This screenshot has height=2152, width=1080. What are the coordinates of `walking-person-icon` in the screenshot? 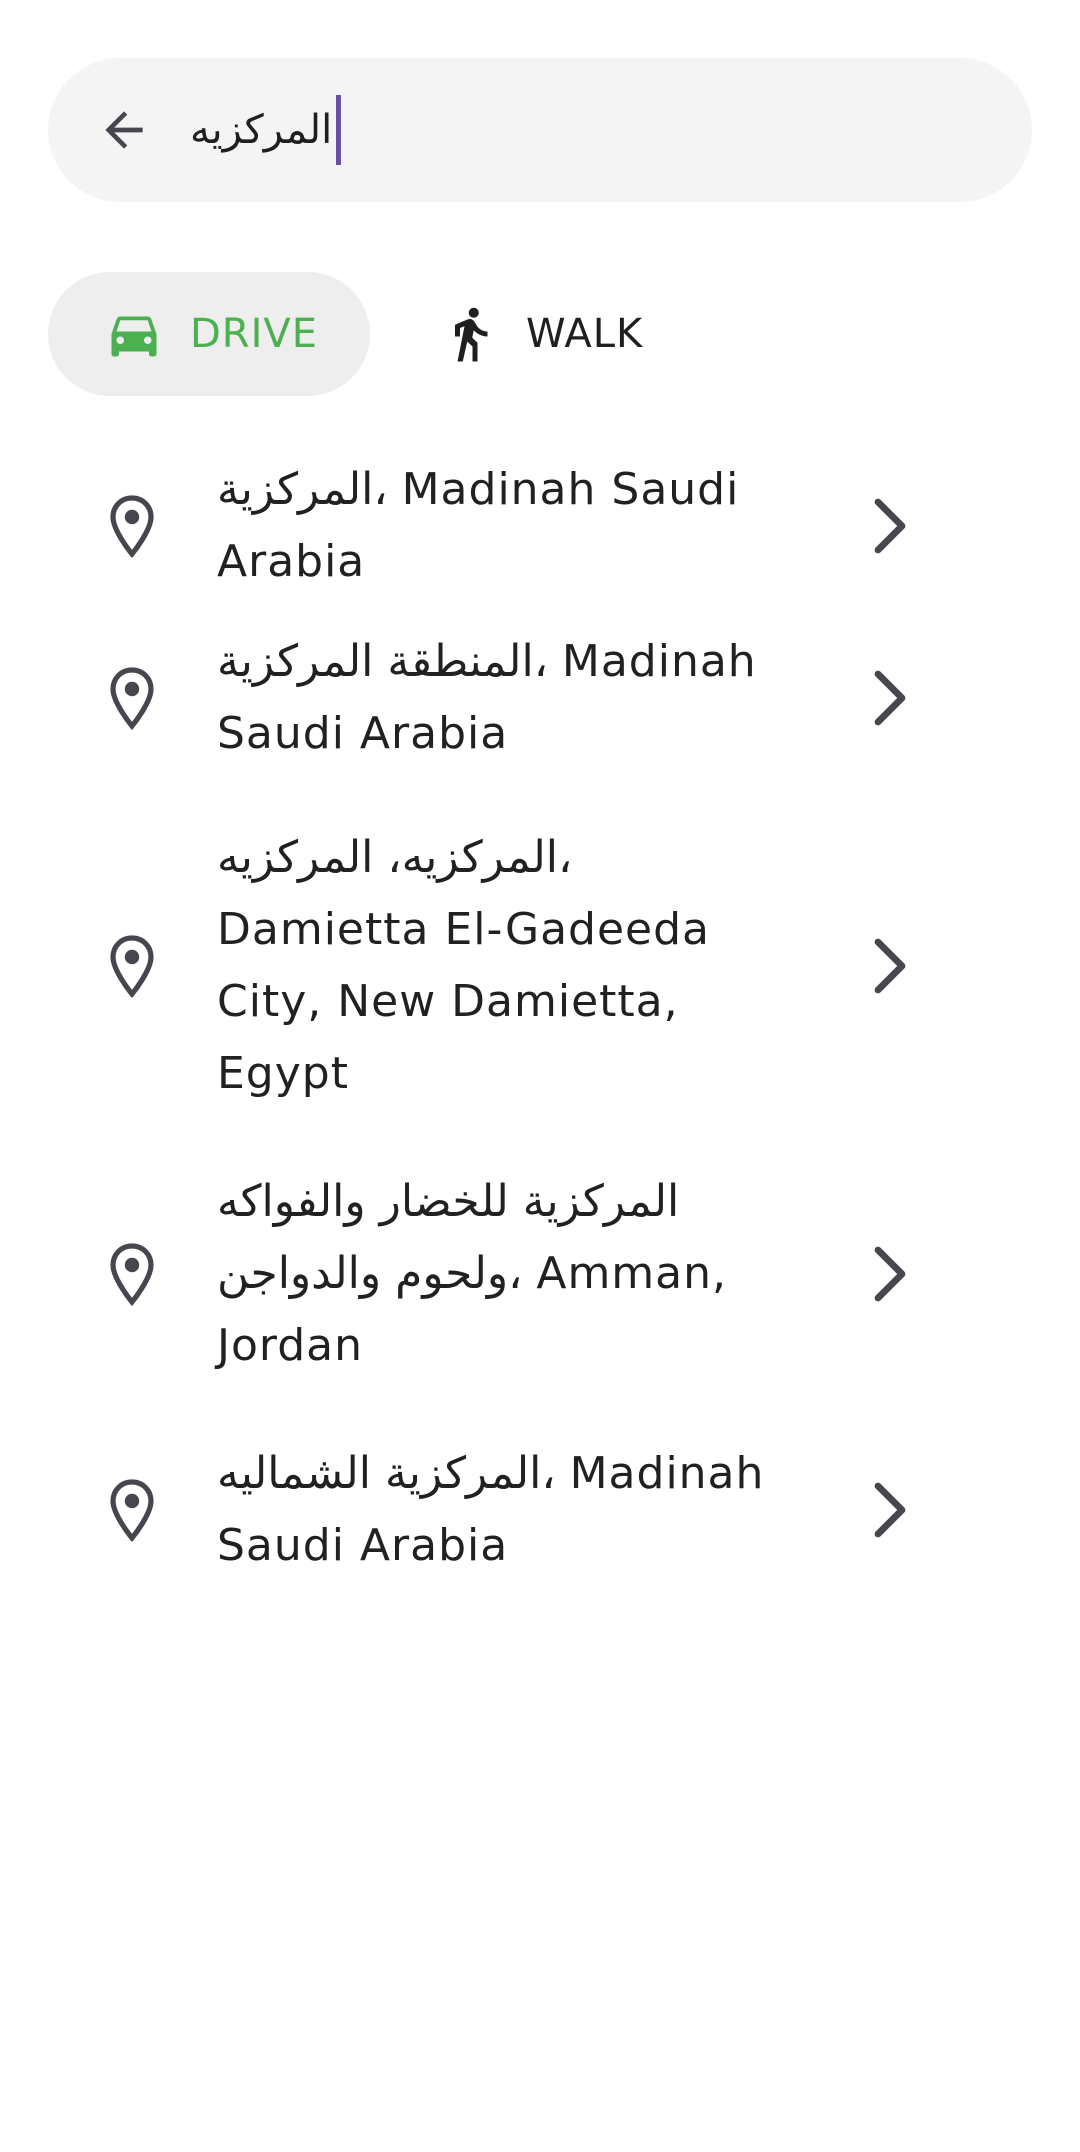 It's located at (470, 334).